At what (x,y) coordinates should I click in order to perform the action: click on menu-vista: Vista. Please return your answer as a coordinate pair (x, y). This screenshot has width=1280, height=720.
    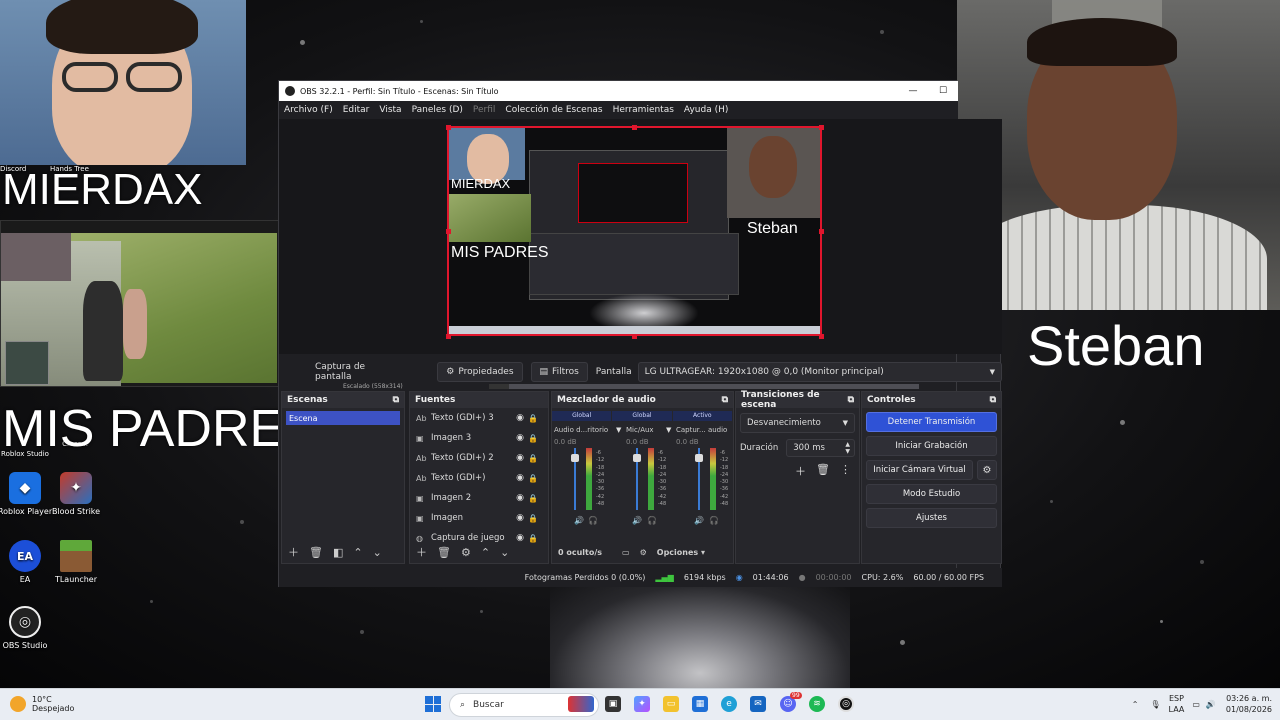
    Looking at the image, I should click on (390, 110).